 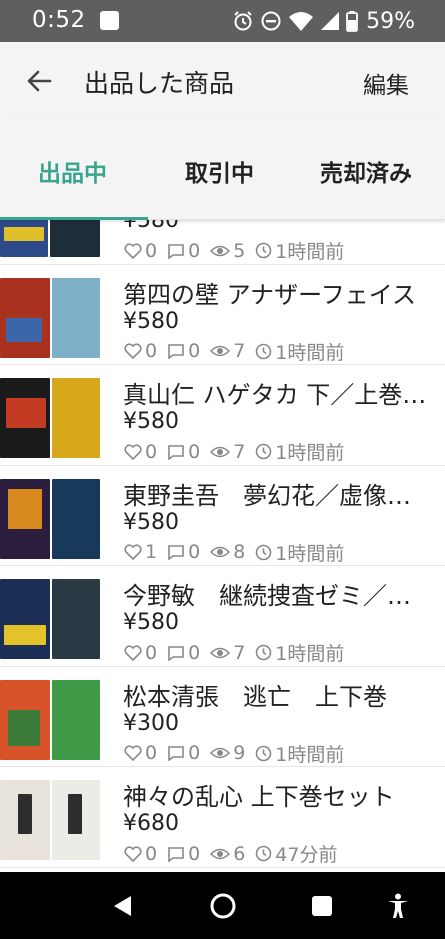 I want to click on alarm-icon, so click(x=243, y=21).